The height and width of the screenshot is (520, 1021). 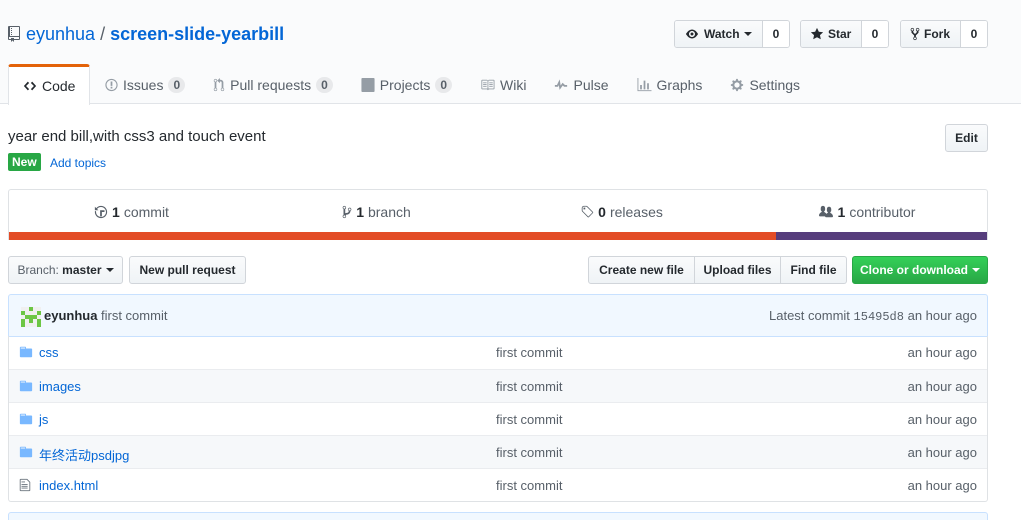 What do you see at coordinates (116, 211) in the screenshot?
I see `commits-count: 1` at bounding box center [116, 211].